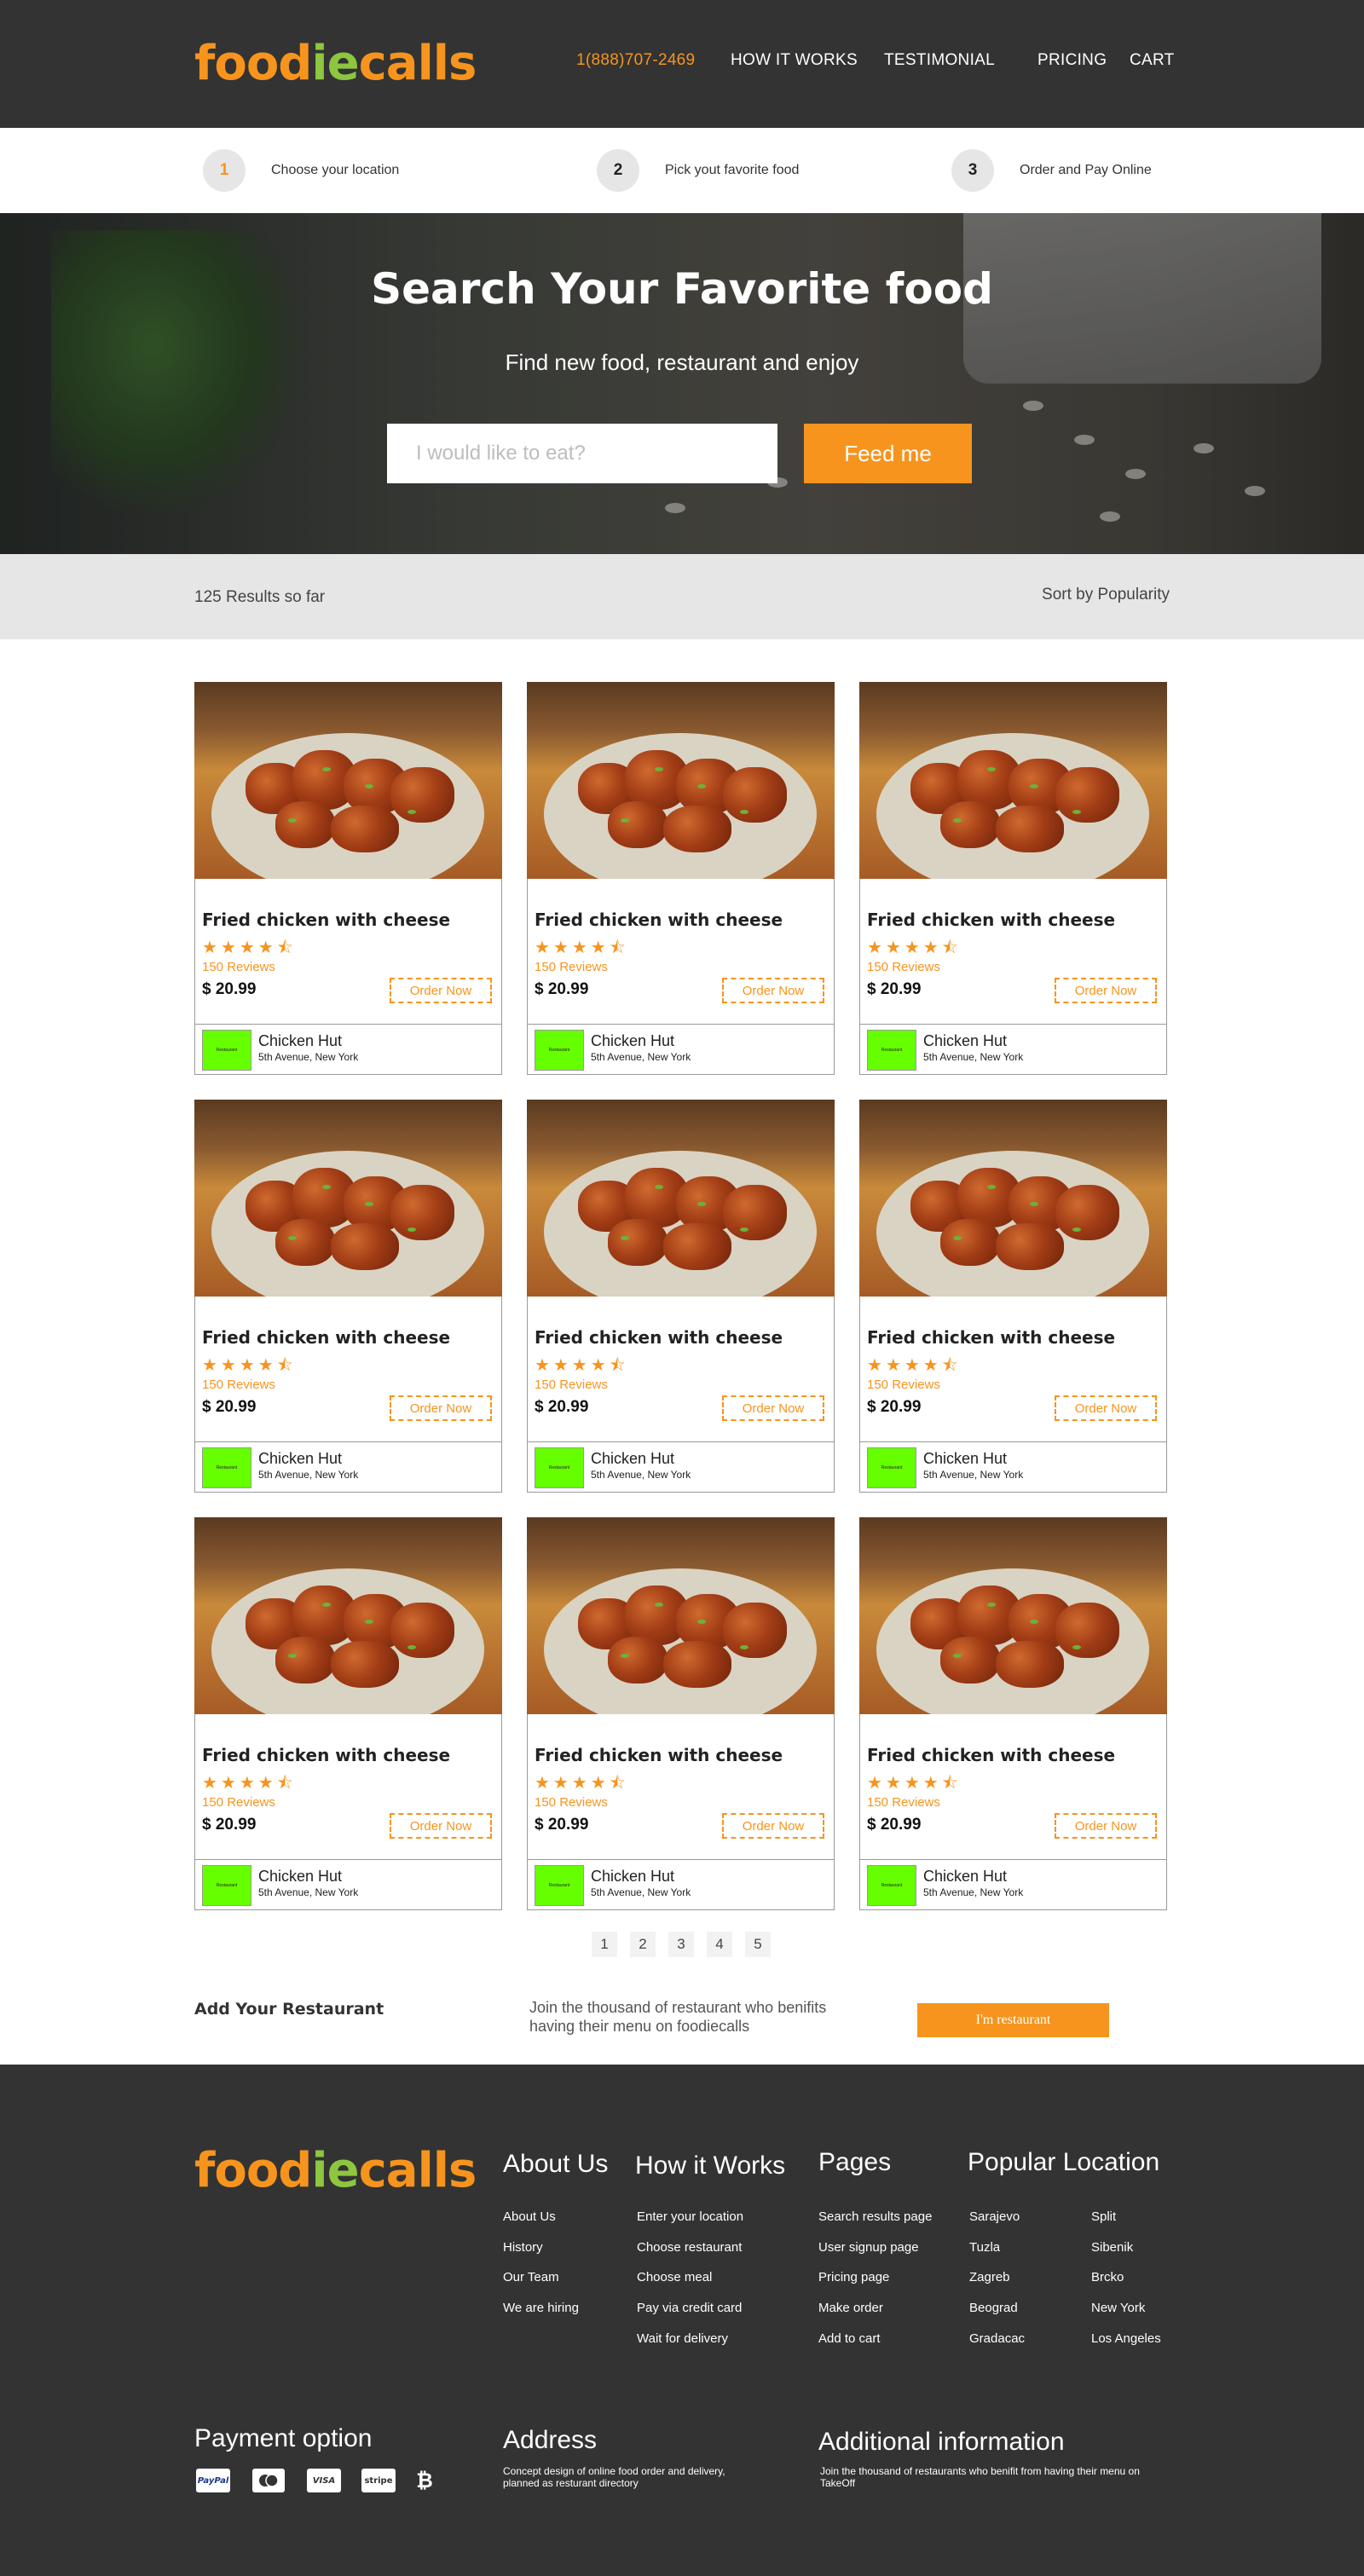 The image size is (1364, 2576). I want to click on nav-pricing: PRICING, so click(1072, 60).